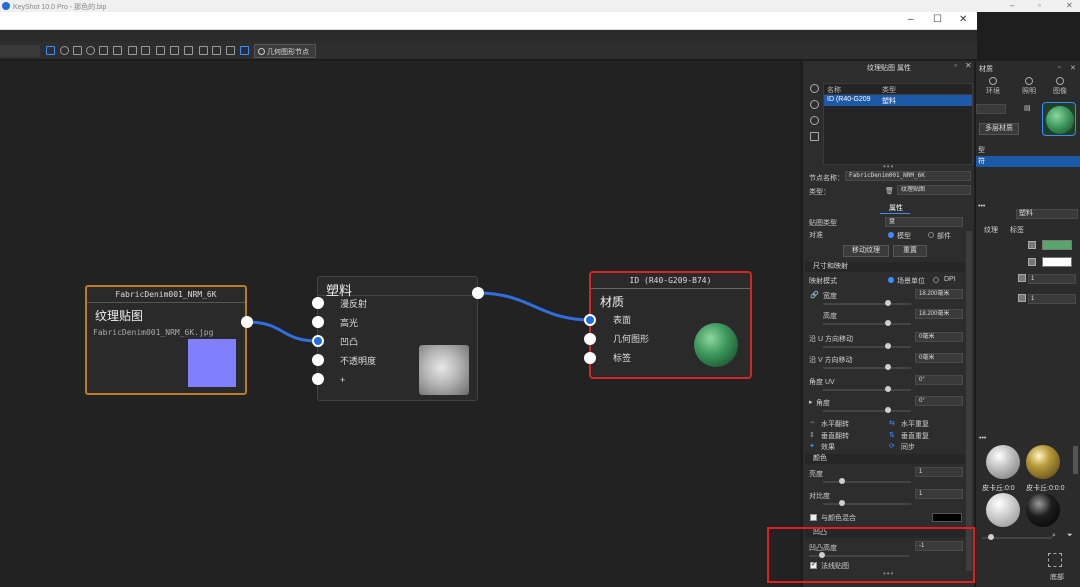  What do you see at coordinates (397, 338) in the screenshot?
I see `plastic-node: 塑料 漫反射 高光 凹凸 不透明度 +` at bounding box center [397, 338].